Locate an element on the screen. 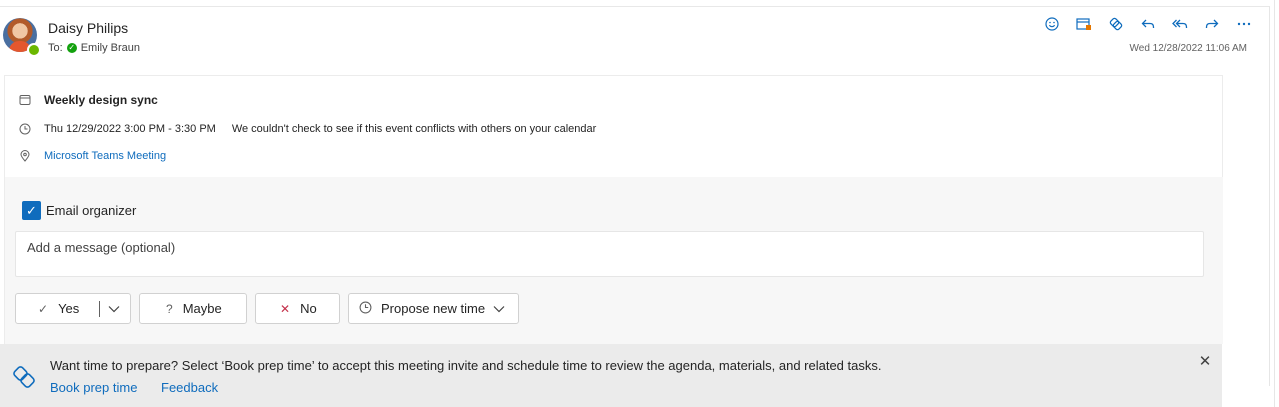  recipient-line: To: ✓ Emily Braun is located at coordinates (94, 48).